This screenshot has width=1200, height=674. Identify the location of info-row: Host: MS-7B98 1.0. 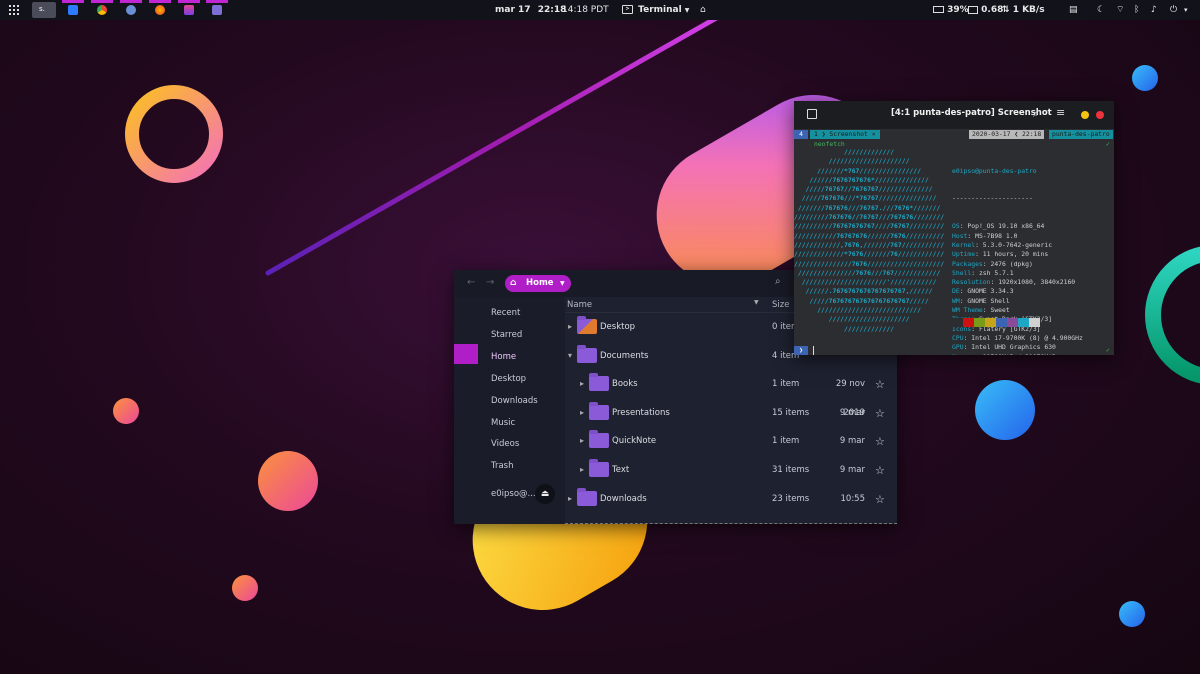
(1017, 236).